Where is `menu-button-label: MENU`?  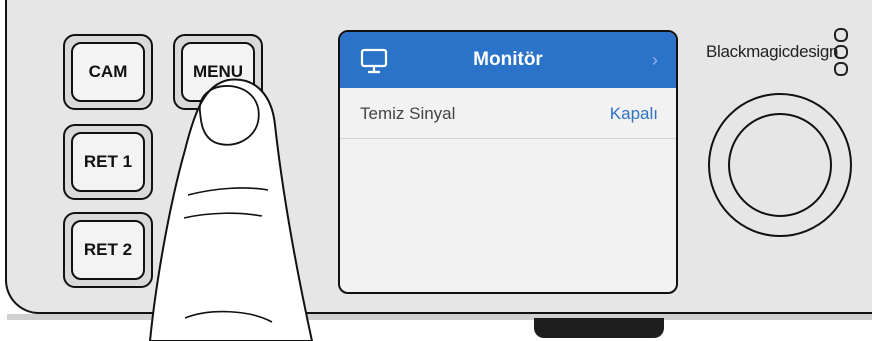 menu-button-label: MENU is located at coordinates (218, 72).